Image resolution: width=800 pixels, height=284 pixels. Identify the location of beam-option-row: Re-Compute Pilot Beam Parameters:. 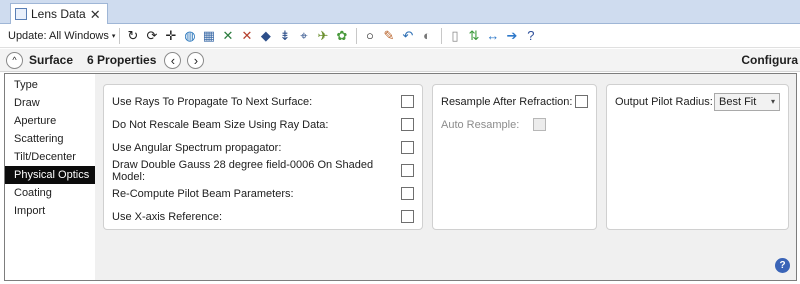
(263, 193).